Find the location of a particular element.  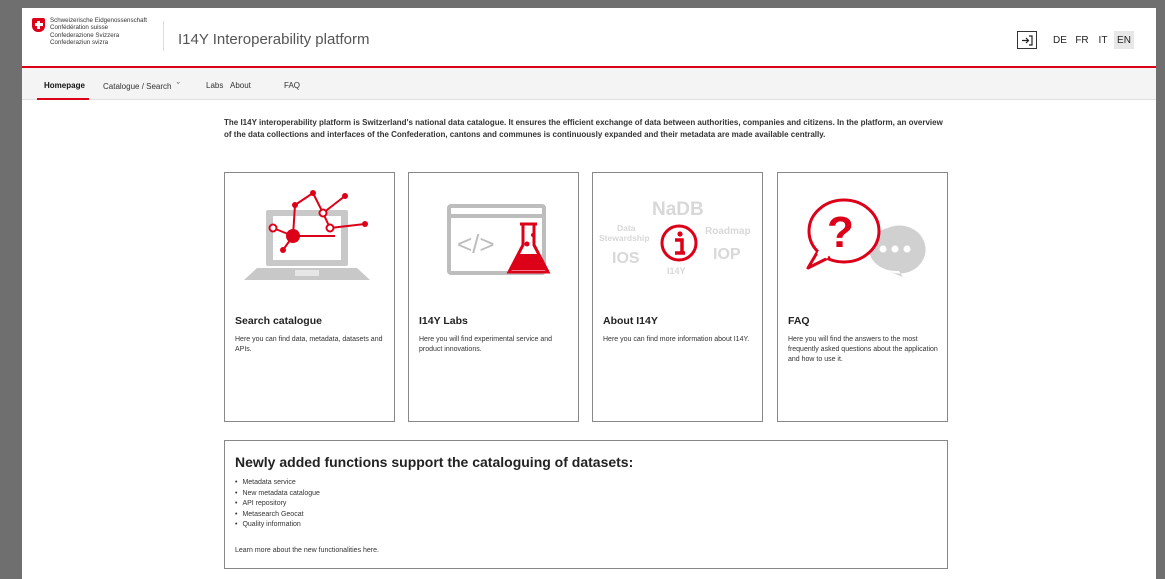

cloud-word-i14y: I14Y is located at coordinates (676, 271).